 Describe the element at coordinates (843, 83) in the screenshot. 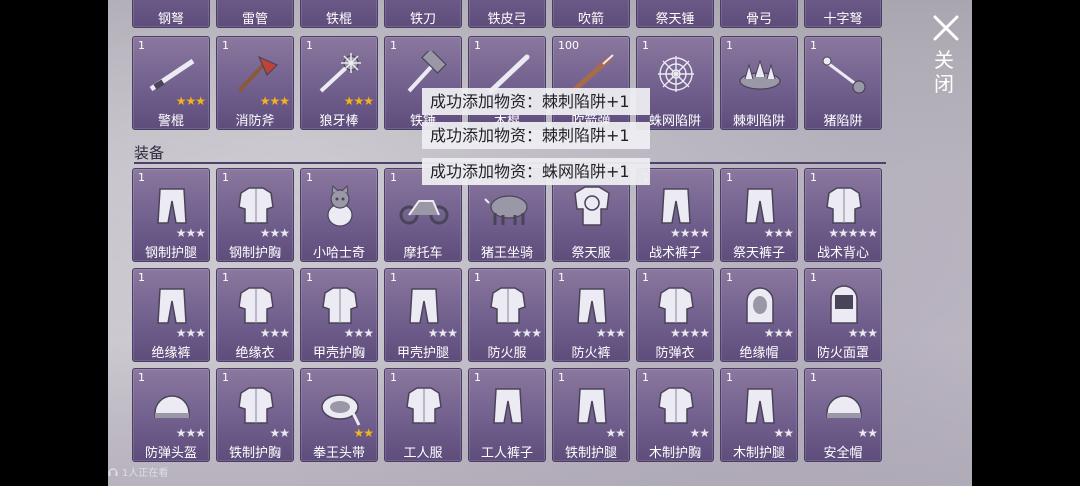

I see `inventory-slot: 1 猪陷阱` at that location.